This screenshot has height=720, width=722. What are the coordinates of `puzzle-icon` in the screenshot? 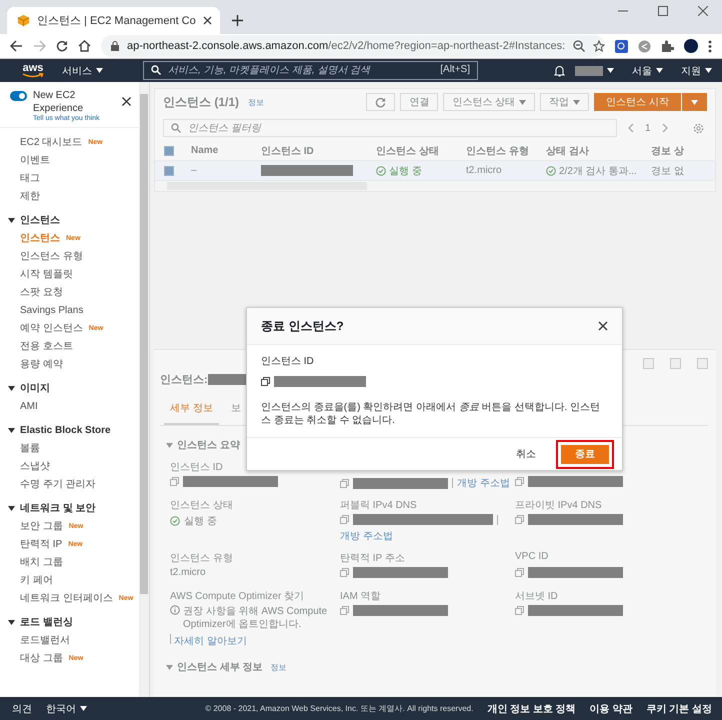 It's located at (667, 46).